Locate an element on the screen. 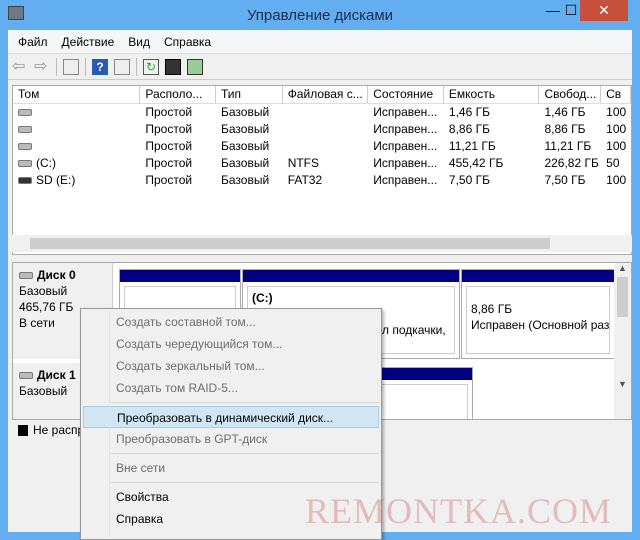  menu-view: Вид is located at coordinates (139, 42).